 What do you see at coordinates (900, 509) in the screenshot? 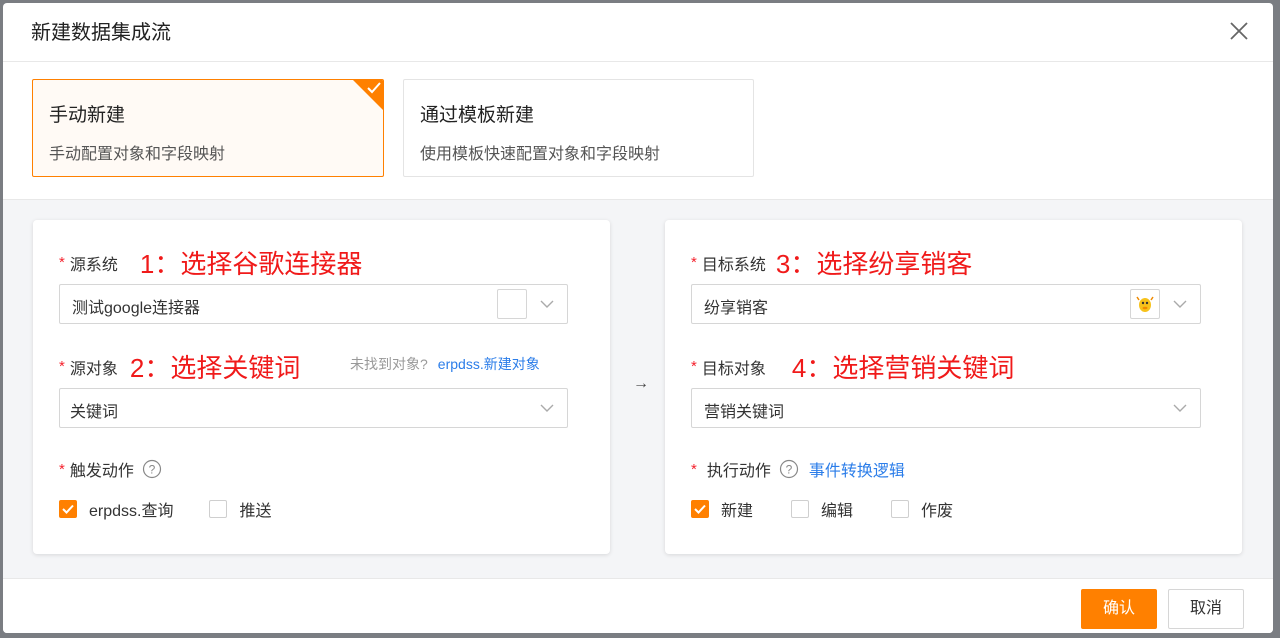
I see `action-void-checkbox` at bounding box center [900, 509].